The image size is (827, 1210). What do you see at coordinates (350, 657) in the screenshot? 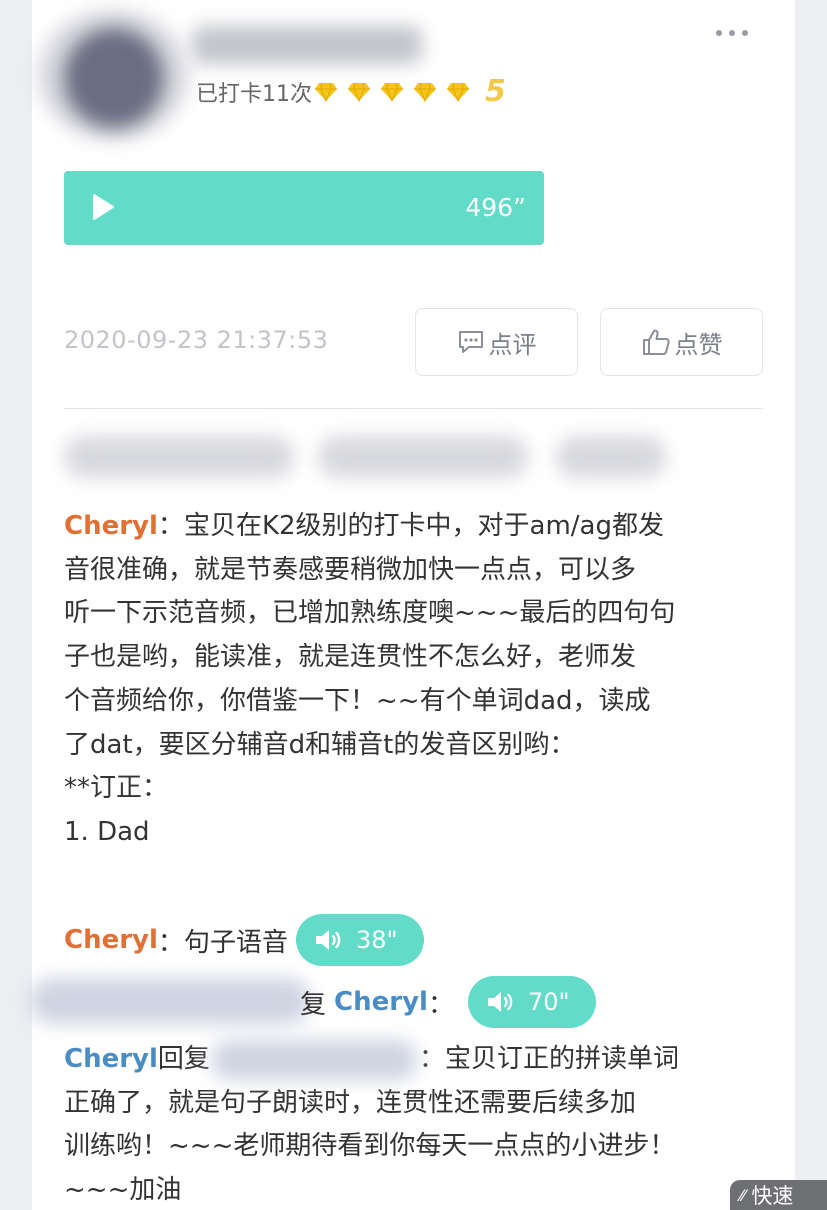
I see `comment-line: 子也是哟，能读准，就是连贯性不怎么好，老师发` at bounding box center [350, 657].